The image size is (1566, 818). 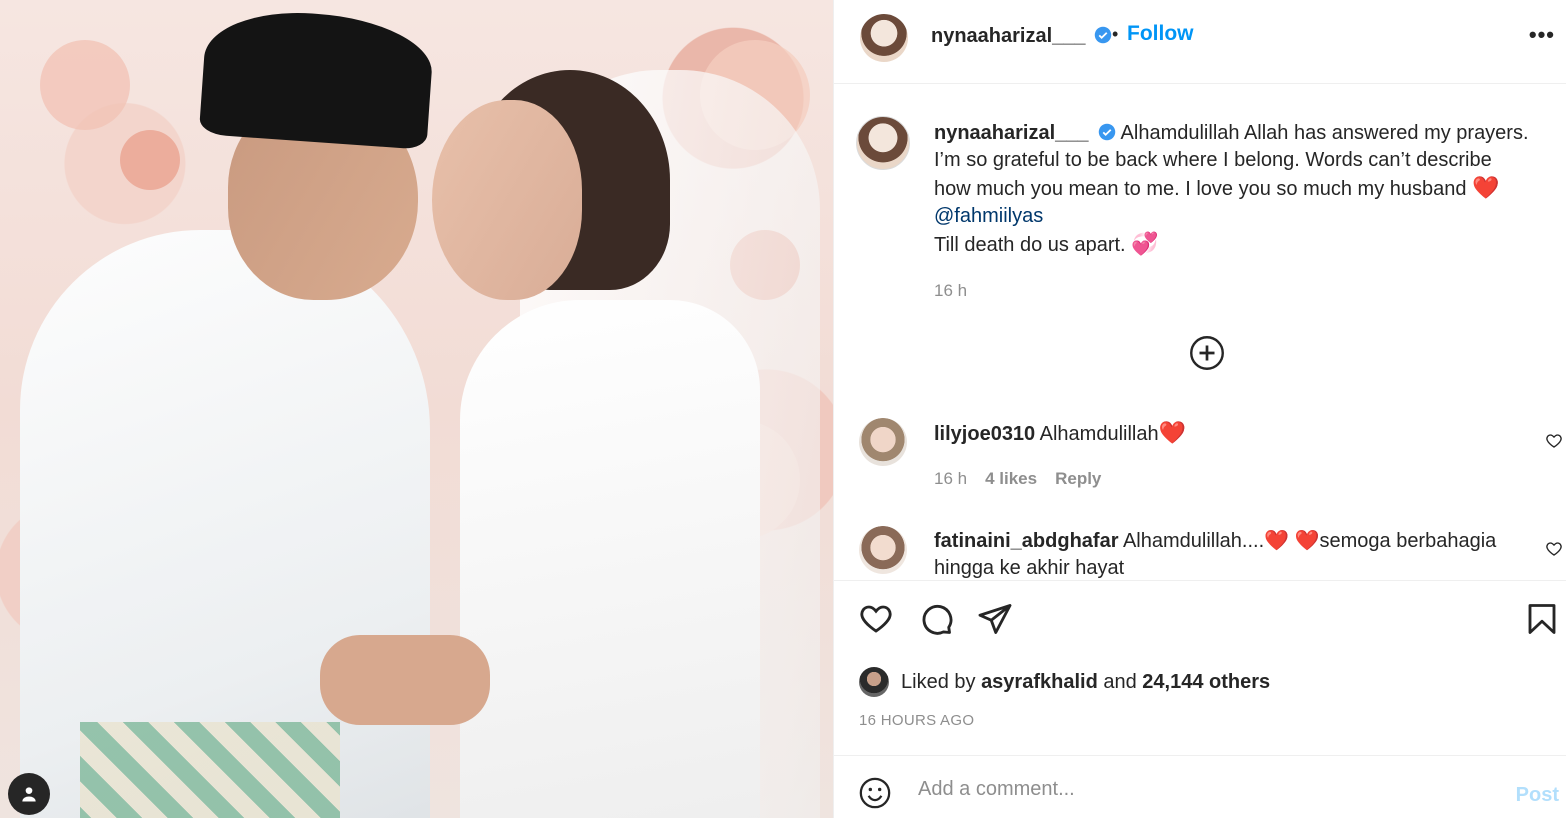 I want to click on post-timestamp: 16 HOURS AGO, so click(x=916, y=720).